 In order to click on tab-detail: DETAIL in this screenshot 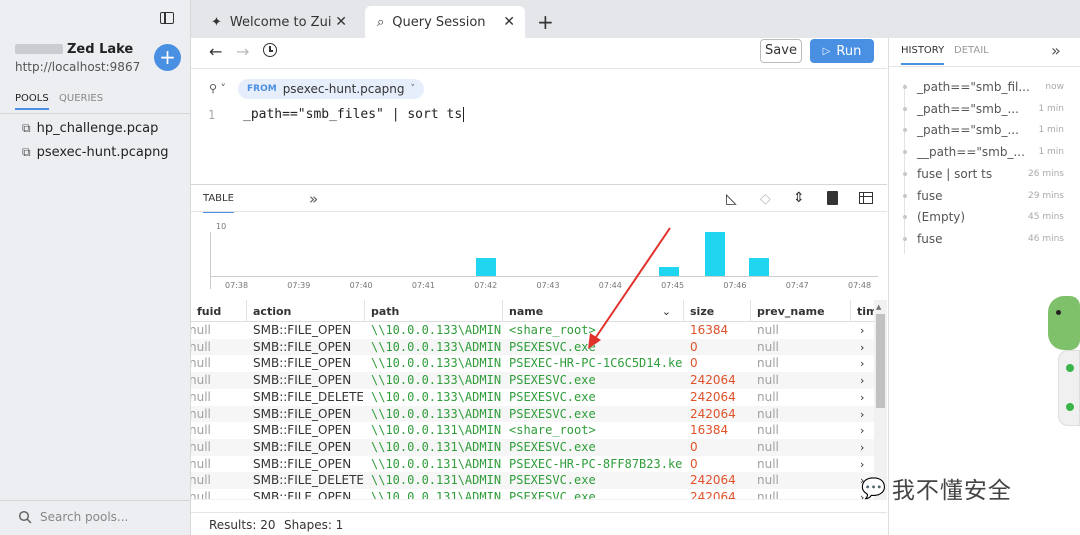, I will do `click(971, 50)`.